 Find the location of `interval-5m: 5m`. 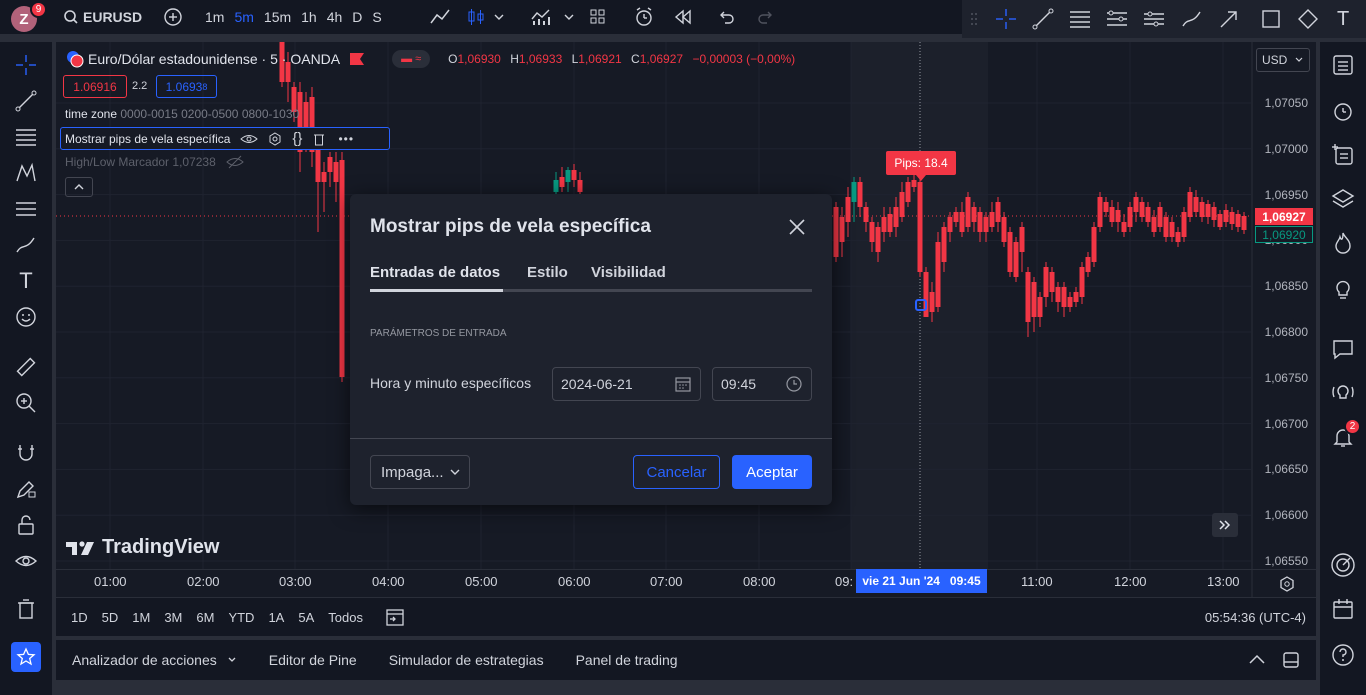

interval-5m: 5m is located at coordinates (243, 17).